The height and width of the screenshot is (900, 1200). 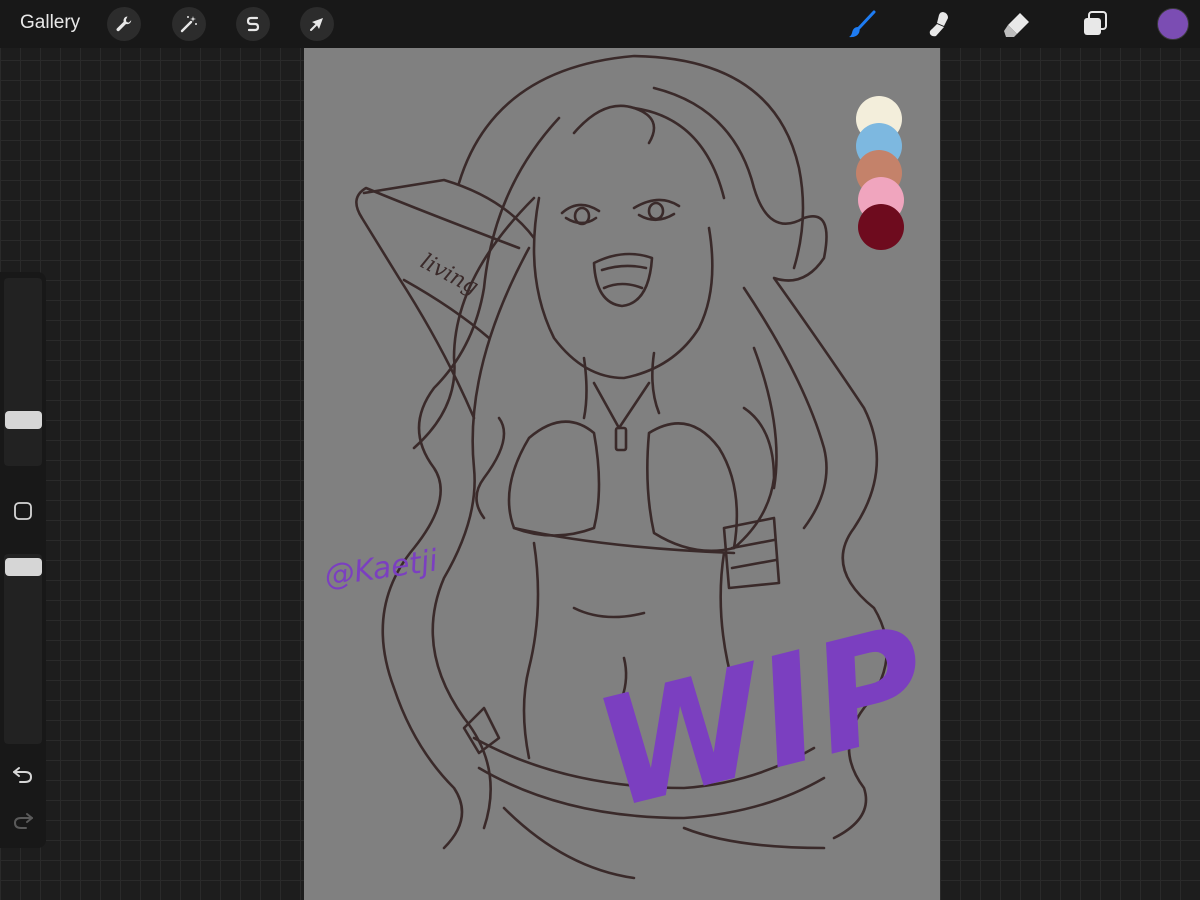 I want to click on eraser-tool-button, so click(x=1017, y=24).